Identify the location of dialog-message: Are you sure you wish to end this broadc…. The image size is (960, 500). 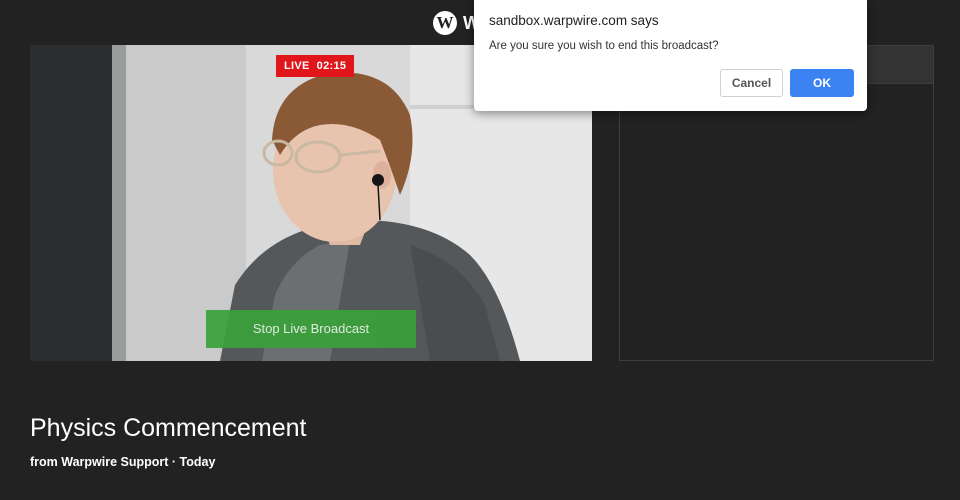
(604, 46).